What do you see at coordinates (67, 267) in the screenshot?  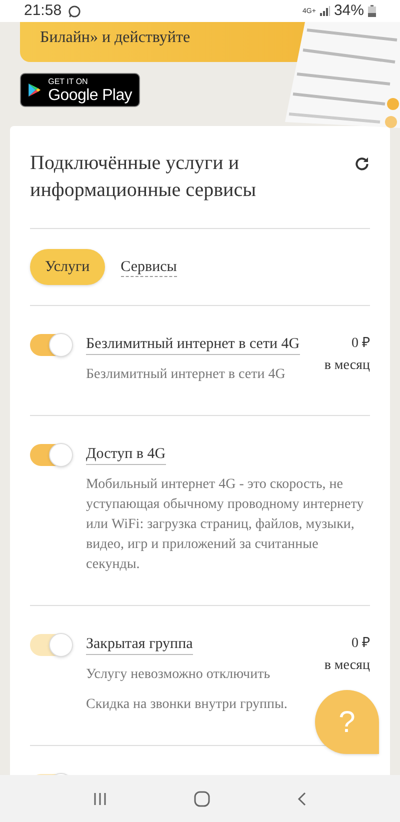 I see `tab: Услуги` at bounding box center [67, 267].